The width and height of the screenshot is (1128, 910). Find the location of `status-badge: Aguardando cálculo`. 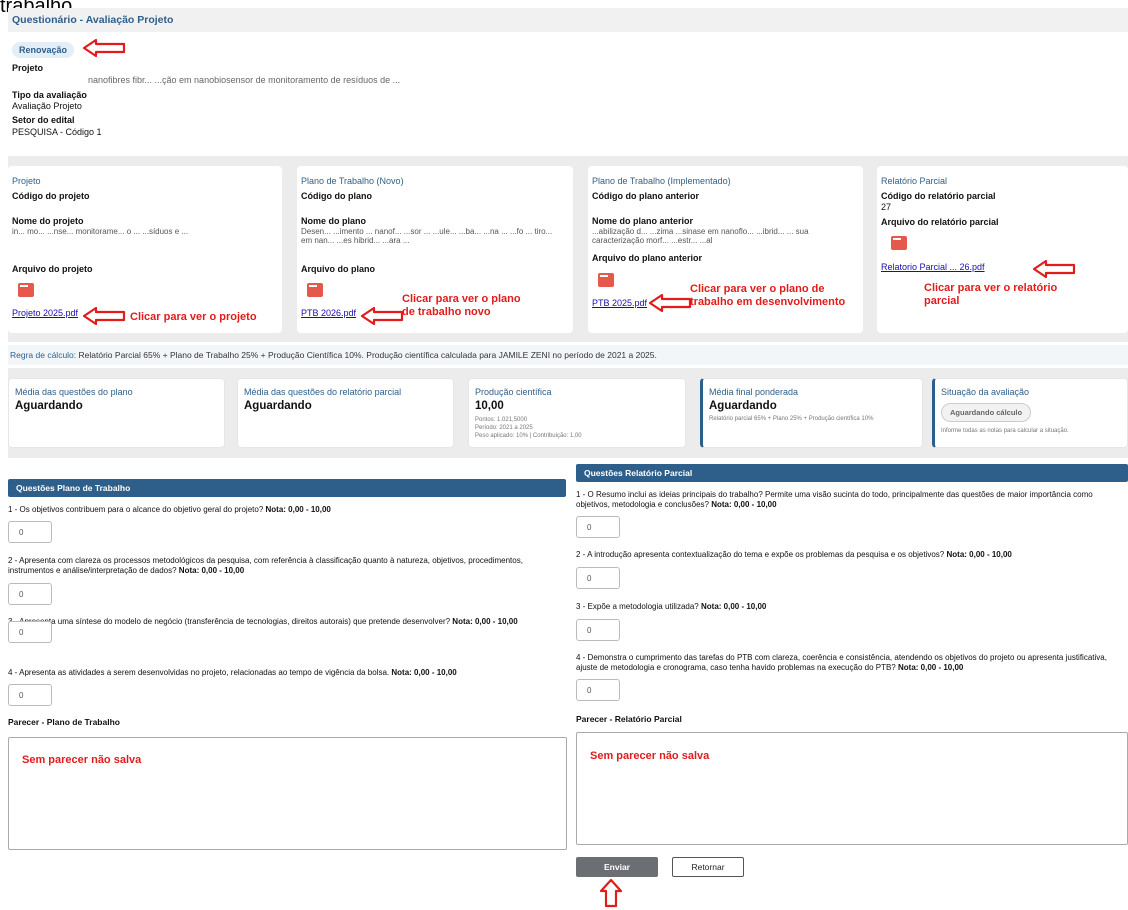

status-badge: Aguardando cálculo is located at coordinates (986, 412).